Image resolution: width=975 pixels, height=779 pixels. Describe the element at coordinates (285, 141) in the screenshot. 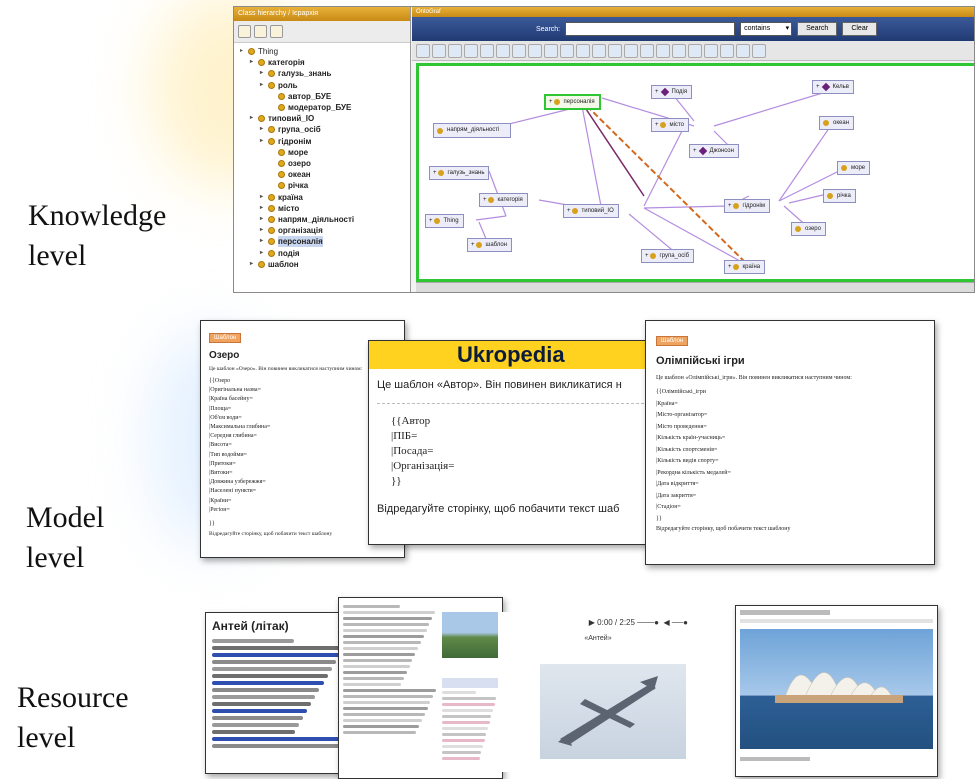

I see `tree-item: ▸ гідронім` at that location.